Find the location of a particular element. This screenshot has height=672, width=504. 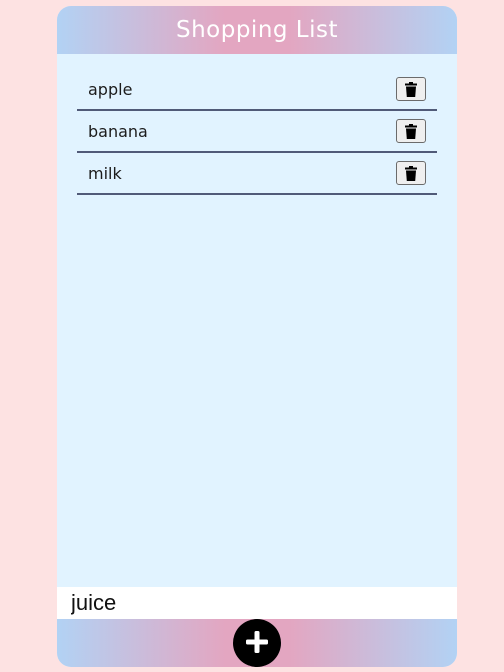

list-item: banana is located at coordinates (257, 132).